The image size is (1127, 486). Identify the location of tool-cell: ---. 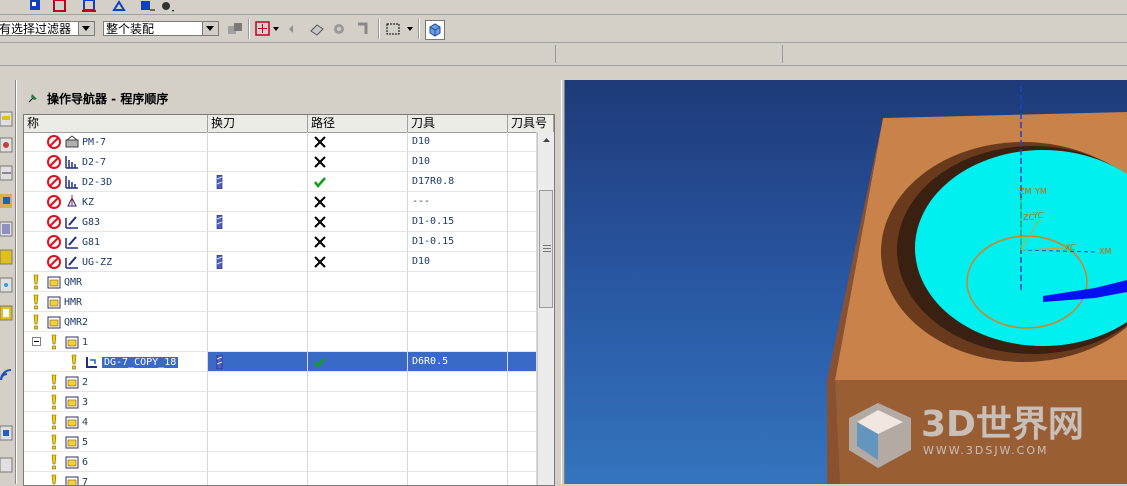
(458, 202).